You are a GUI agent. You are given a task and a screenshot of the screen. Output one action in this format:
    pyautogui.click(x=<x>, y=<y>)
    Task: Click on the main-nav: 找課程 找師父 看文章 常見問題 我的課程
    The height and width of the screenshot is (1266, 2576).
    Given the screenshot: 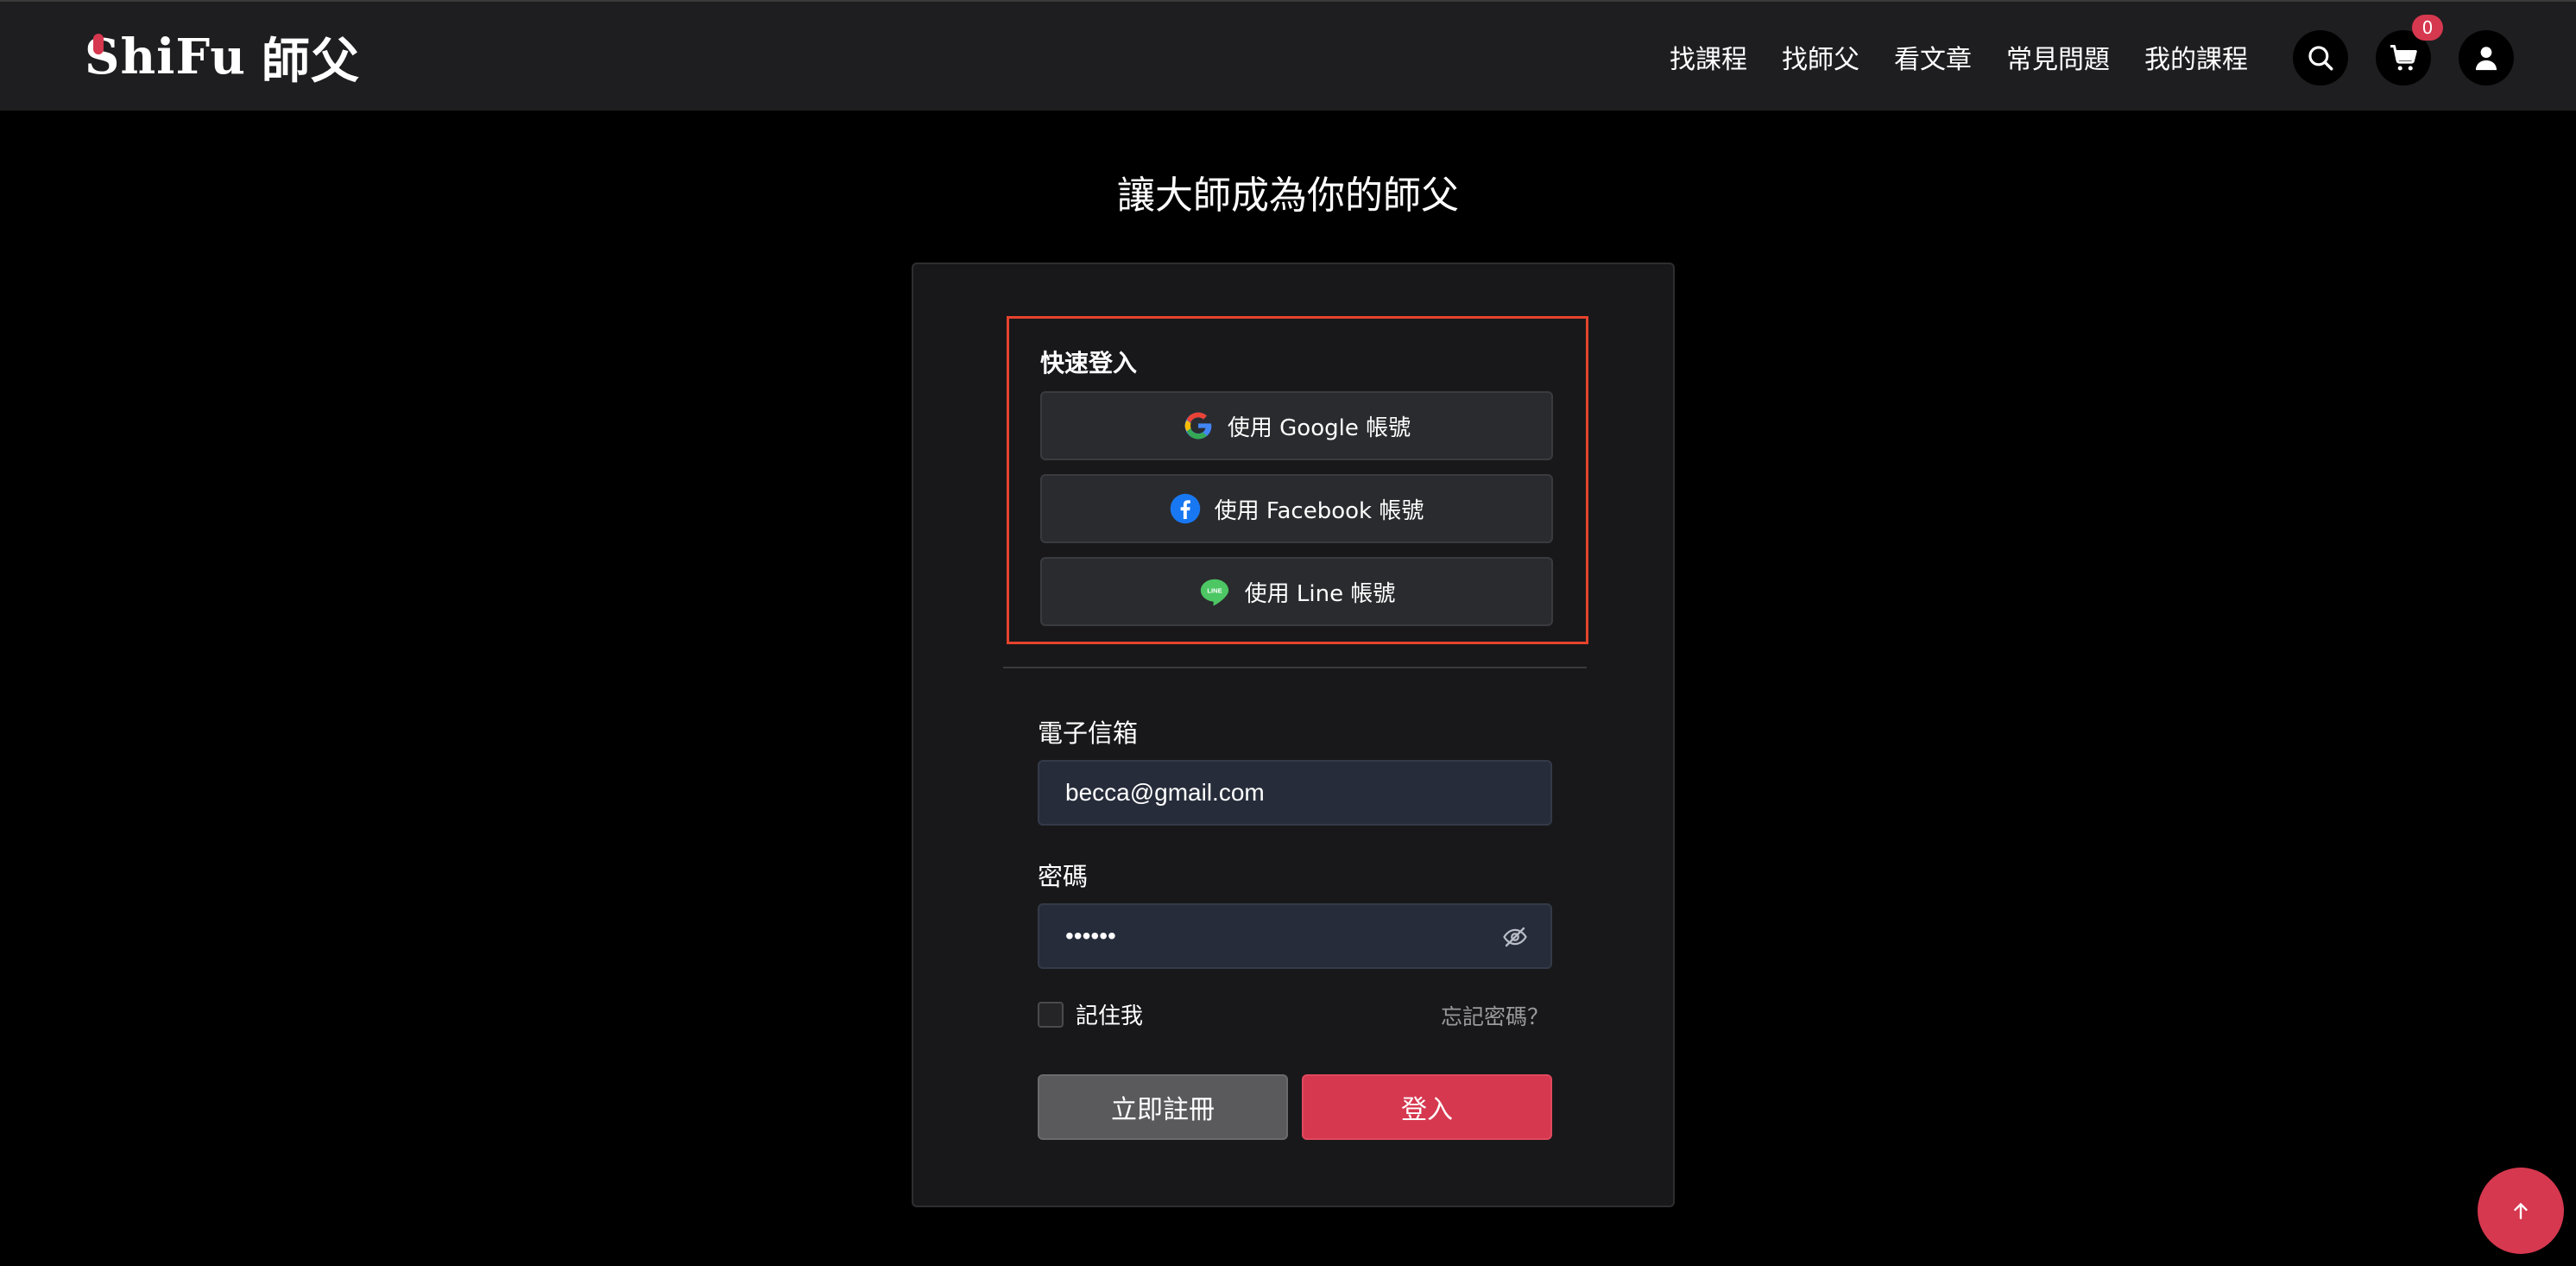 What is the action you would take?
    pyautogui.click(x=1959, y=57)
    